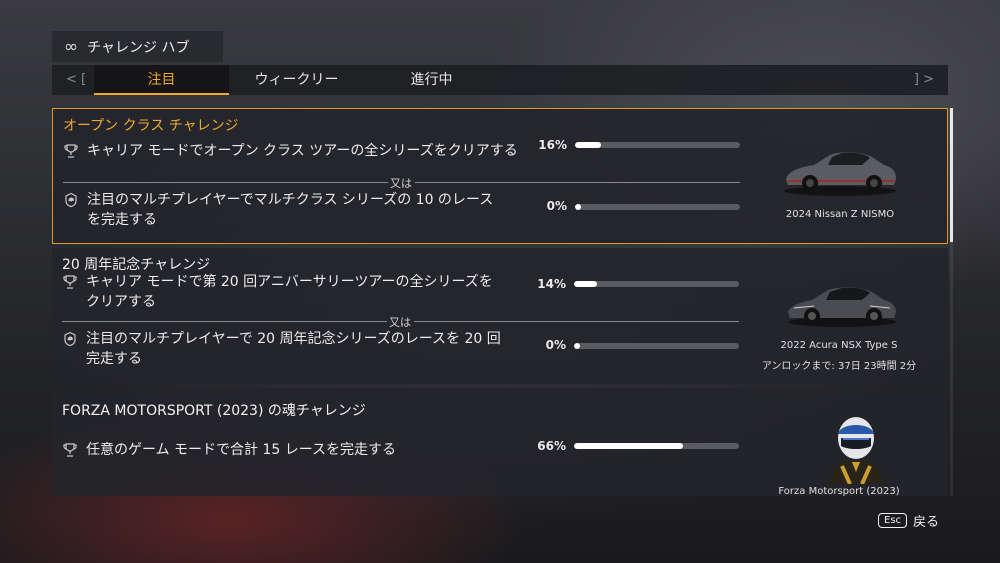 The height and width of the screenshot is (563, 1000). Describe the element at coordinates (71, 46) in the screenshot. I see `infinity-icon: ∞` at that location.